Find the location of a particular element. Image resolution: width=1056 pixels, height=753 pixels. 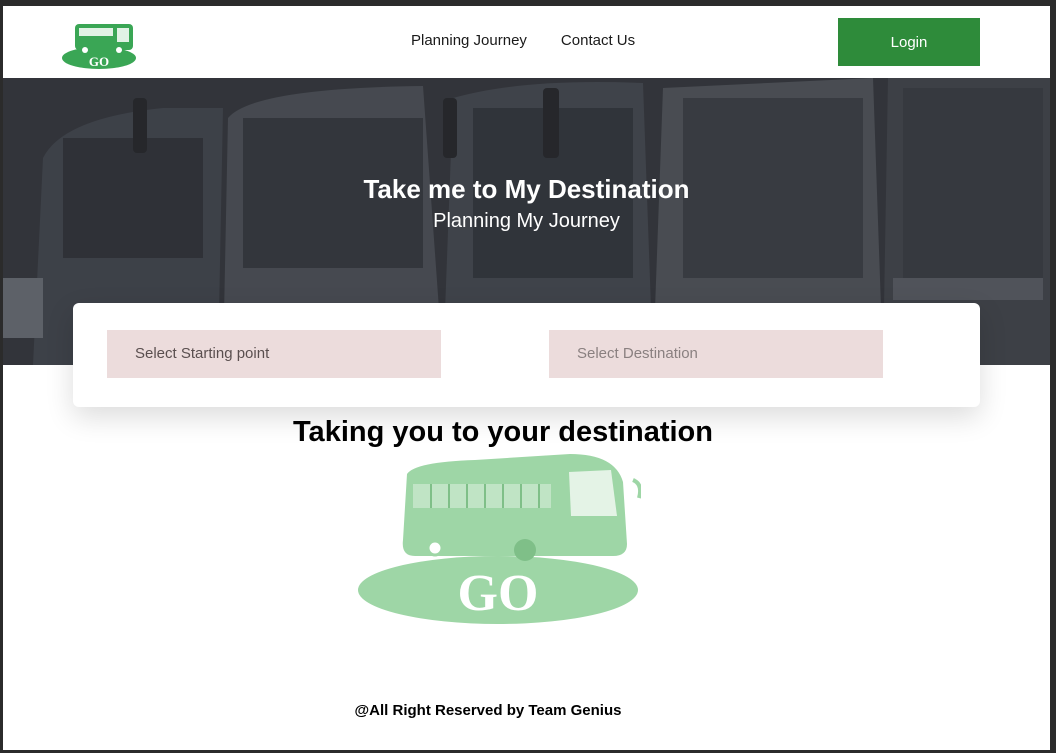

bus-illustration: GO is located at coordinates (499, 539).